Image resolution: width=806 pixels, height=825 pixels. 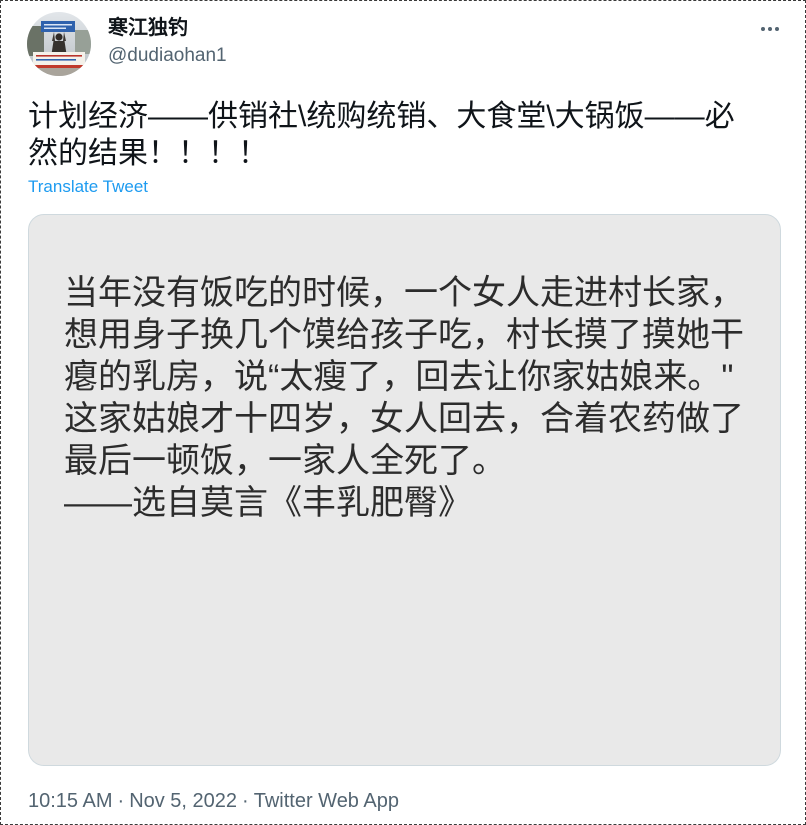 I want to click on tweet-meta: 10:15 AM · Nov 5, 2022 · Twitter Web App, so click(x=213, y=801).